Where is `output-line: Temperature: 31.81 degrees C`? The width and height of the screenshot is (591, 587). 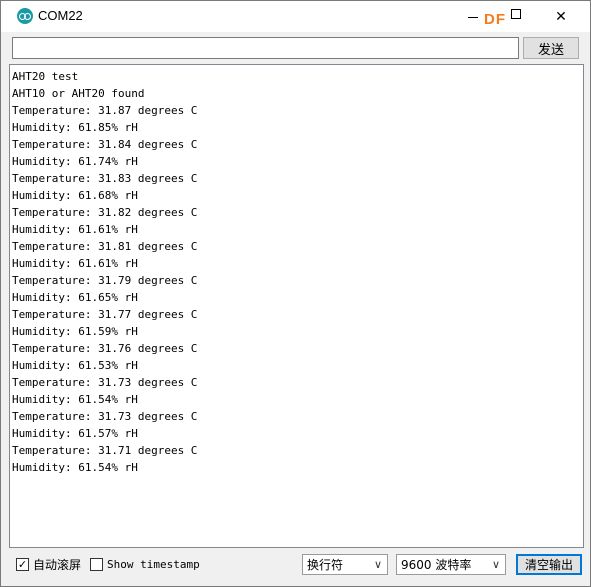
output-line: Temperature: 31.81 degrees C is located at coordinates (105, 246).